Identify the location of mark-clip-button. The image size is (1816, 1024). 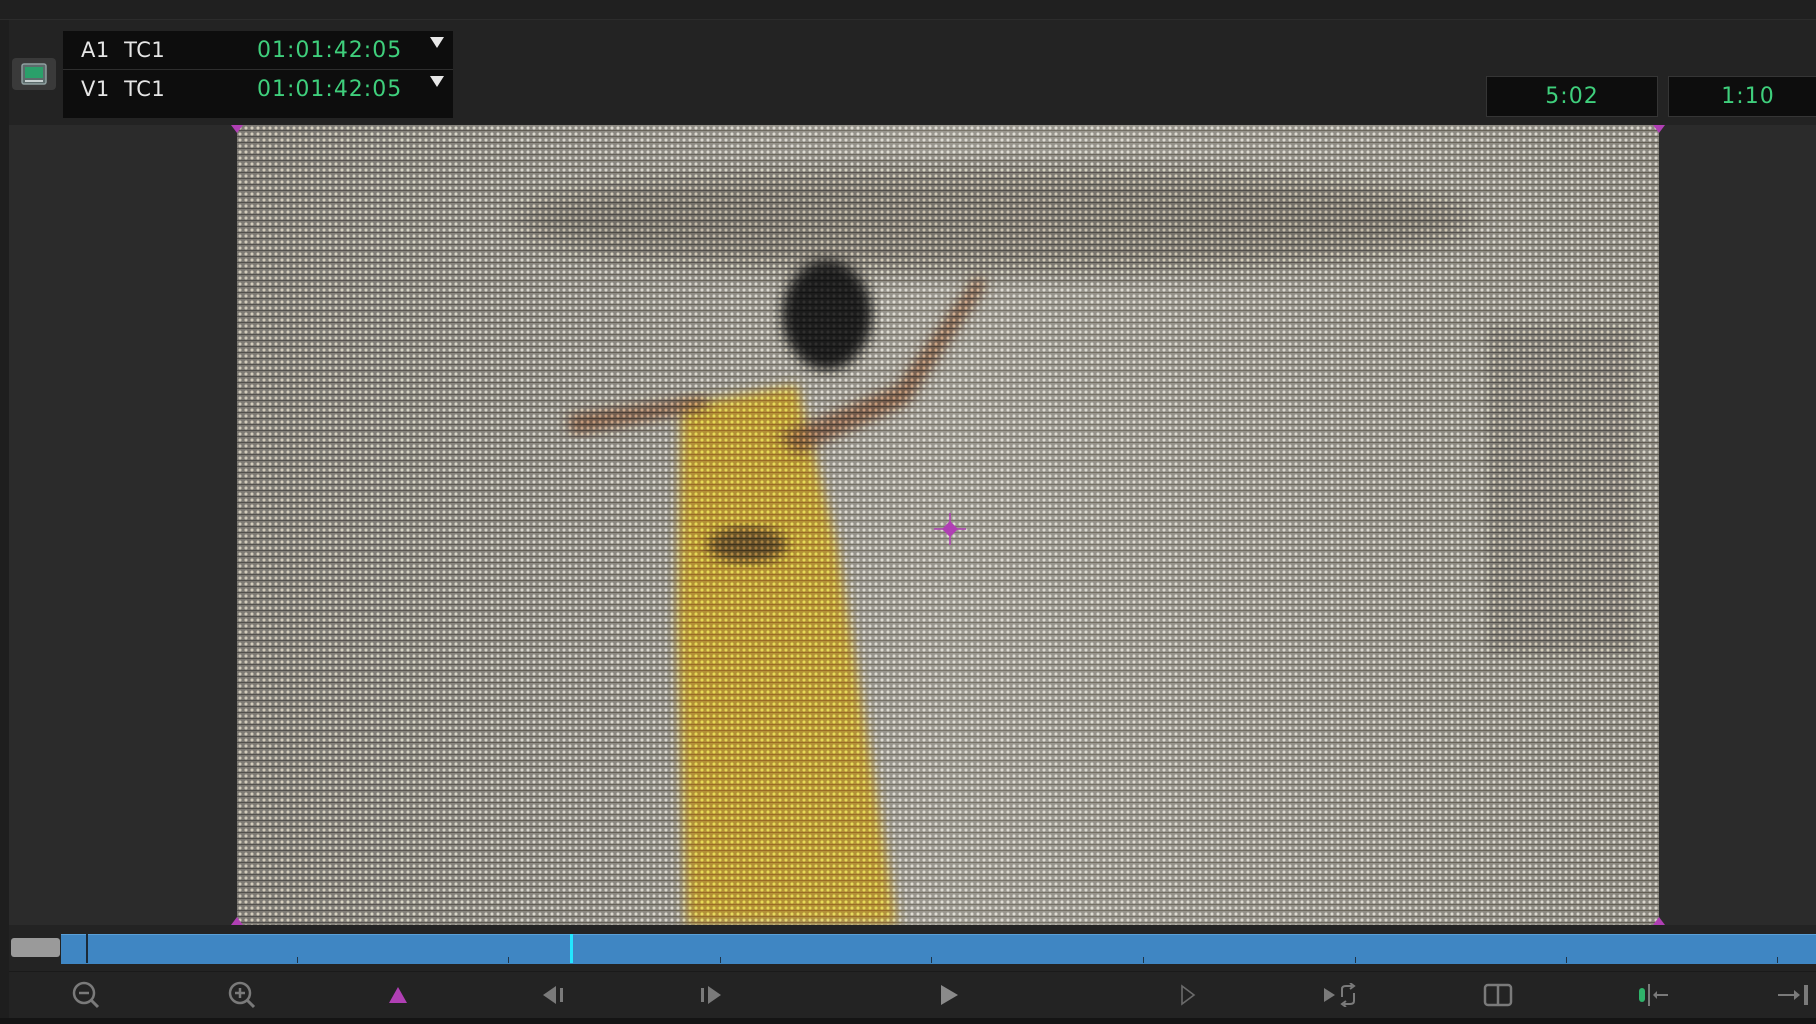
(398, 995).